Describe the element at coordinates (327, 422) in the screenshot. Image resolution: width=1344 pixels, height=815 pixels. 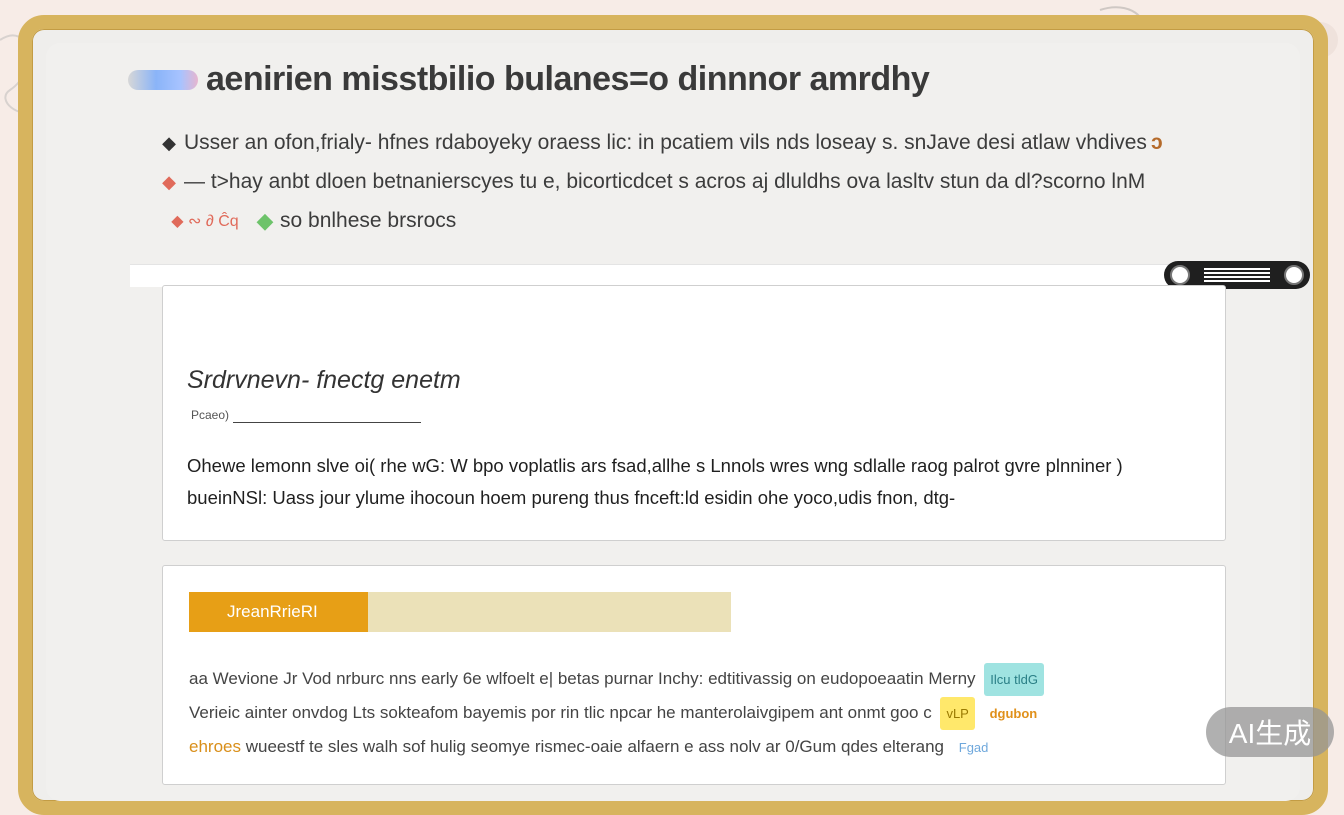
I see `divider` at that location.